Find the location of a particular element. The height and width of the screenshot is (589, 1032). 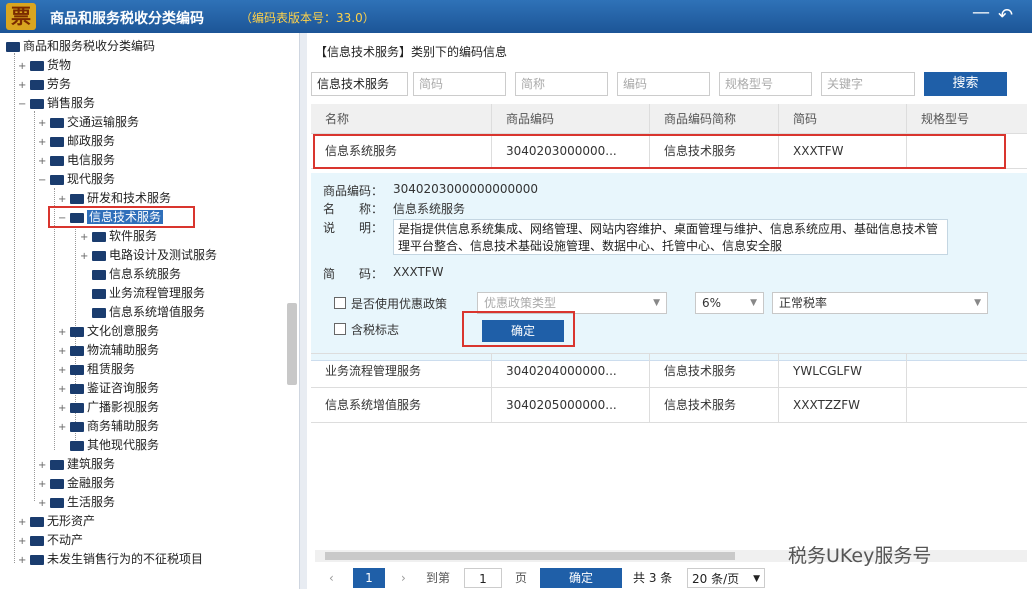

cell-spec is located at coordinates (967, 405).